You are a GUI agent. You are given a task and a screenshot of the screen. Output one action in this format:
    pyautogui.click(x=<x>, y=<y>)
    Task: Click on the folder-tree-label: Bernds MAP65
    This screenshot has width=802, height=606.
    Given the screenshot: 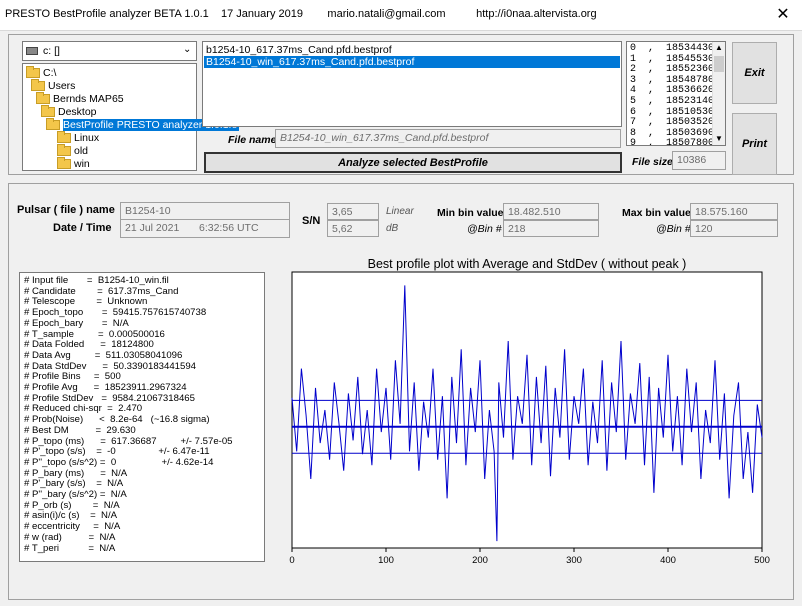 What is the action you would take?
    pyautogui.click(x=88, y=98)
    